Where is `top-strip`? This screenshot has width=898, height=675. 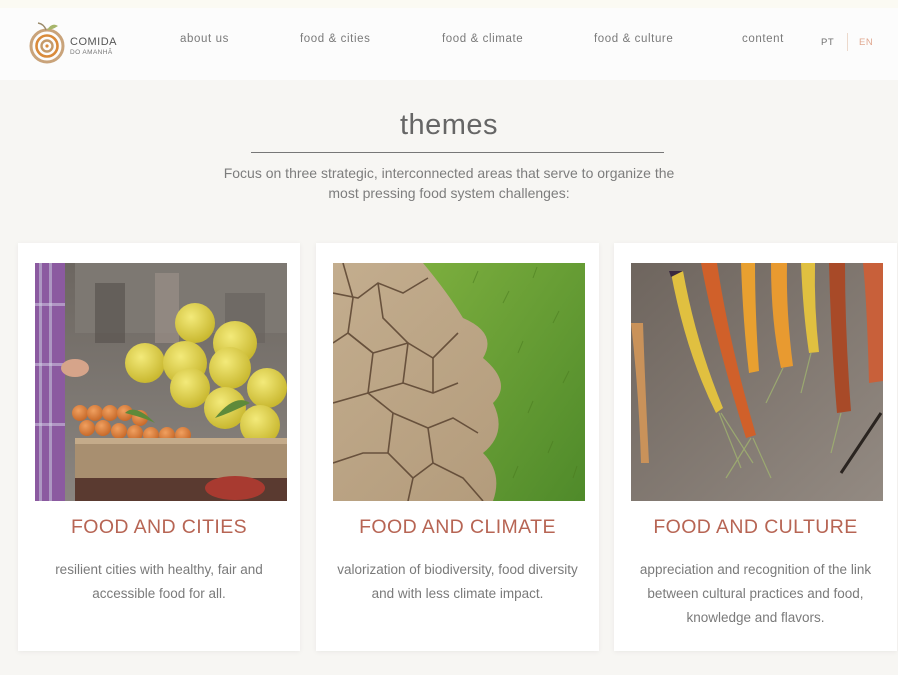
top-strip is located at coordinates (449, 4).